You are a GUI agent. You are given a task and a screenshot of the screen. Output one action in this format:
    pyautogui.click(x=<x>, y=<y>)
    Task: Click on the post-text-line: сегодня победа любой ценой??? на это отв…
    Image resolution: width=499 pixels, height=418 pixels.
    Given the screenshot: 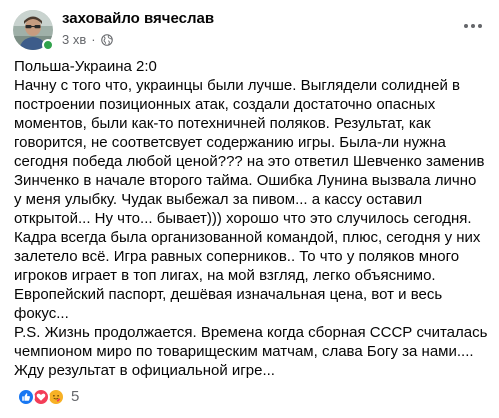 What is the action you would take?
    pyautogui.click(x=249, y=161)
    